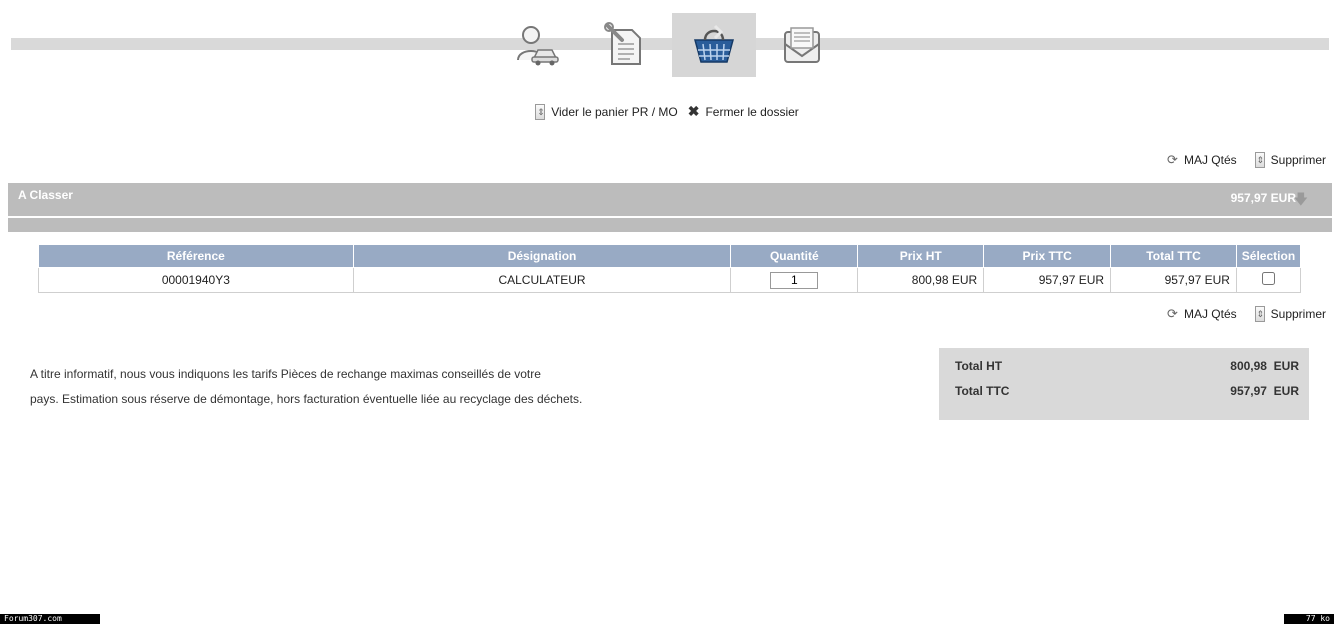 The image size is (1334, 624). What do you see at coordinates (670, 199) in the screenshot?
I see `group-header: A Classer 957,97 EUR 🡇` at bounding box center [670, 199].